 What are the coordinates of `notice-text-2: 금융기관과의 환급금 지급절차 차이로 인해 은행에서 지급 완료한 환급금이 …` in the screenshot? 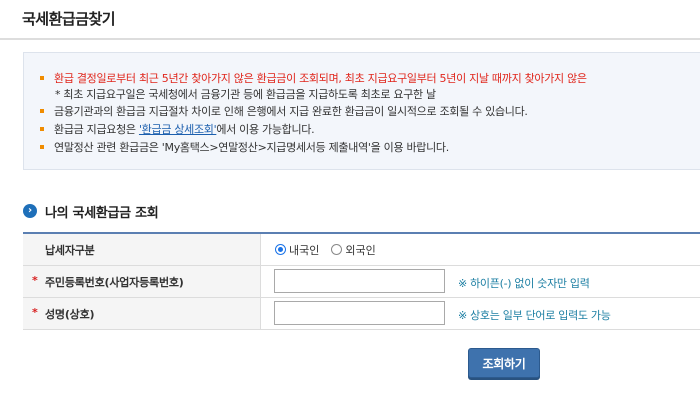 It's located at (291, 111).